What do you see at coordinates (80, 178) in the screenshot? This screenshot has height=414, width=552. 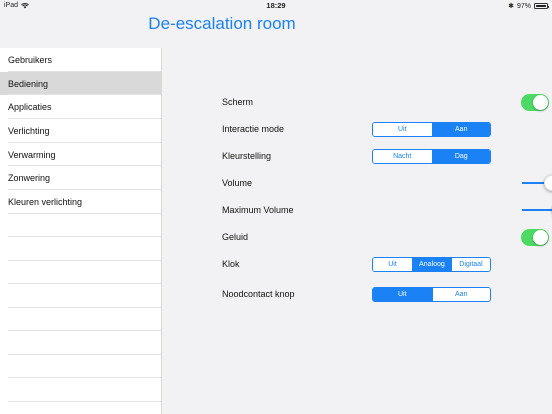 I see `sidebar-item: Zonwering` at bounding box center [80, 178].